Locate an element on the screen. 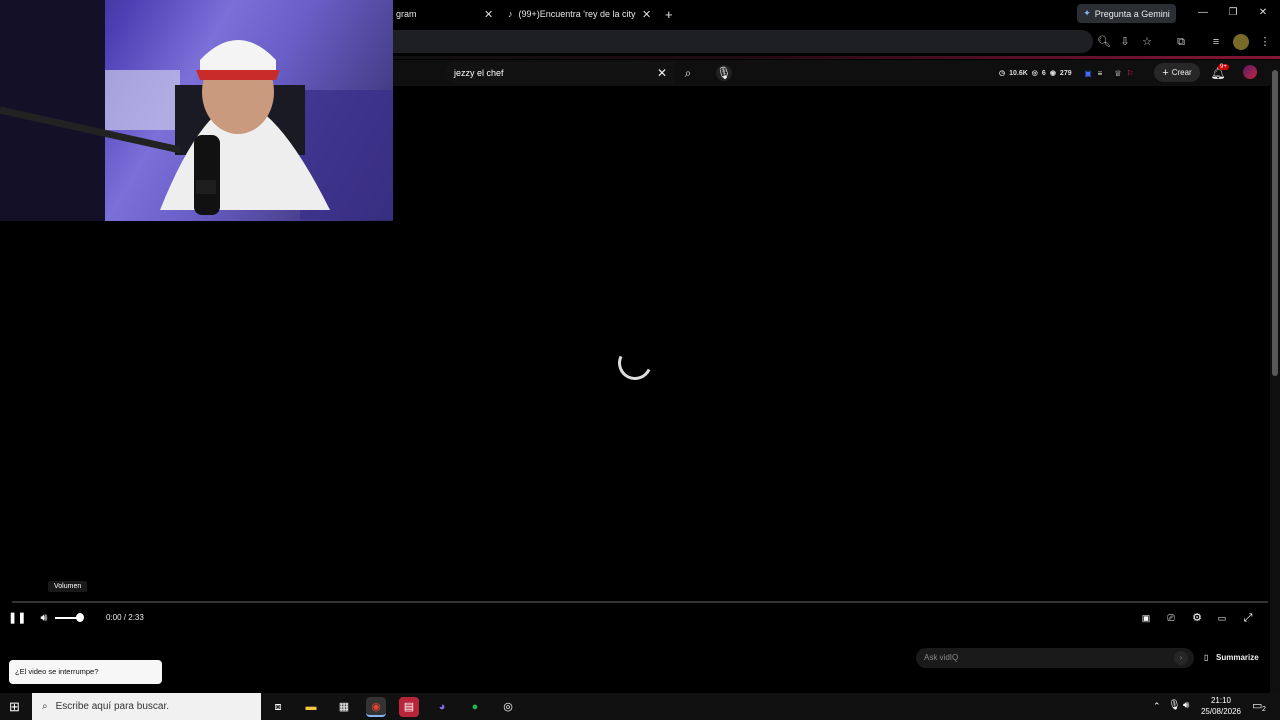  address-bar is located at coordinates (743, 41).